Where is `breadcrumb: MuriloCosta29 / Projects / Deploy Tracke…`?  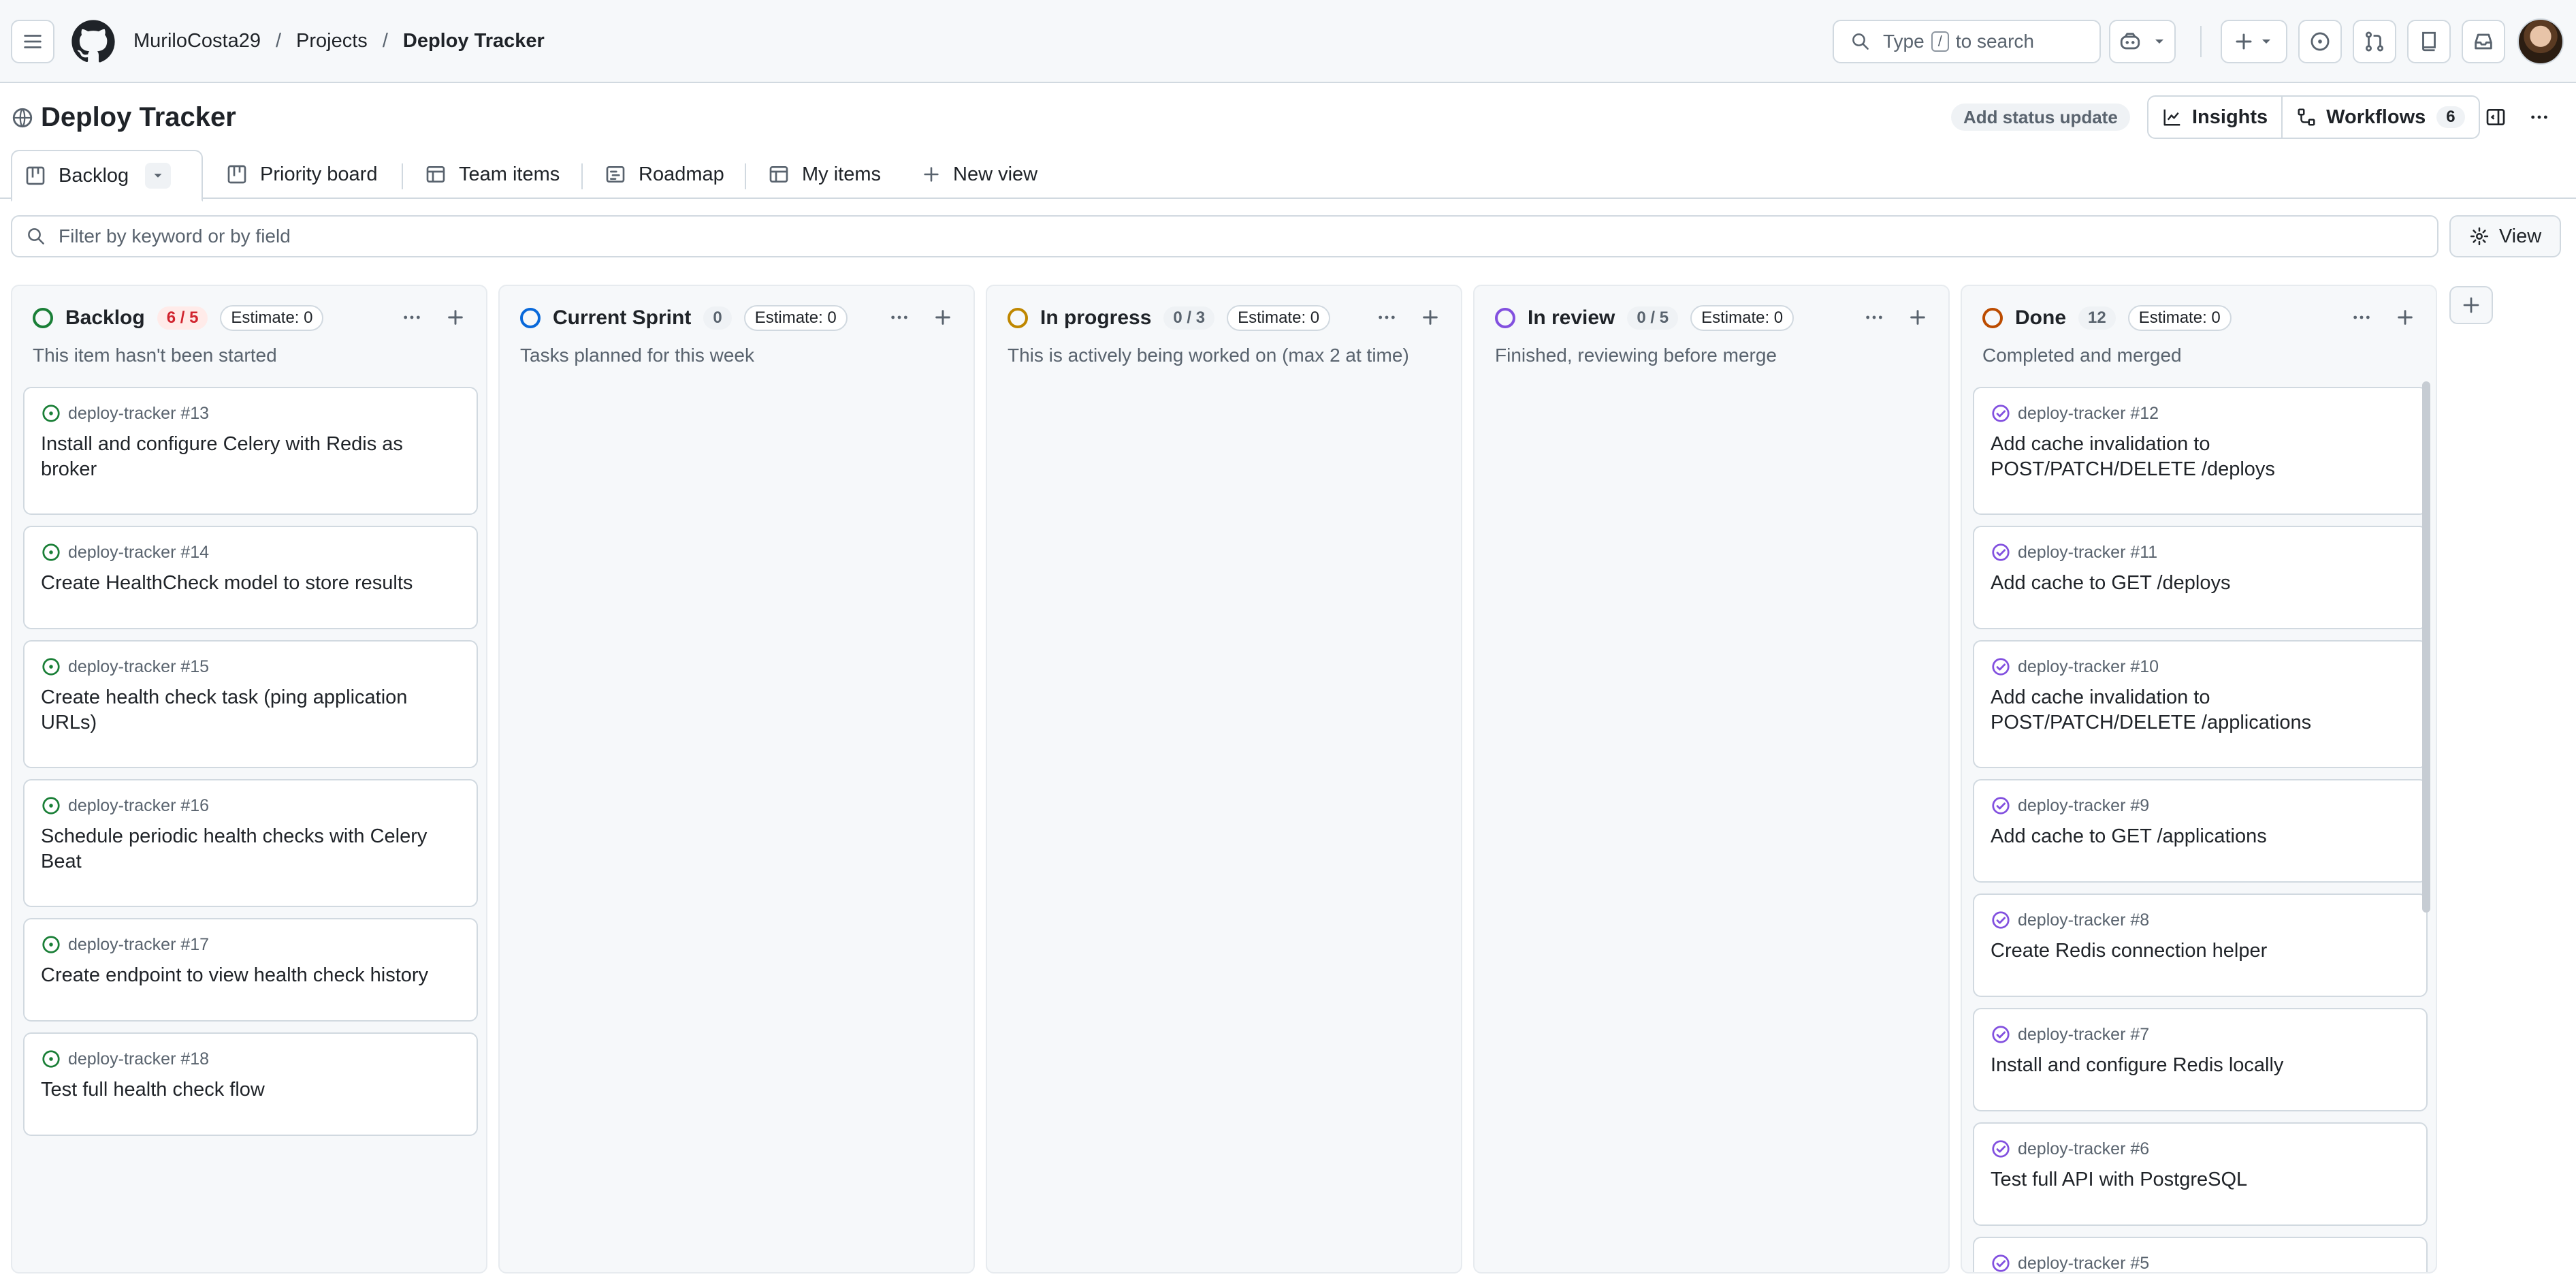
breadcrumb: MuriloCosta29 / Projects / Deploy Tracke… is located at coordinates (339, 40).